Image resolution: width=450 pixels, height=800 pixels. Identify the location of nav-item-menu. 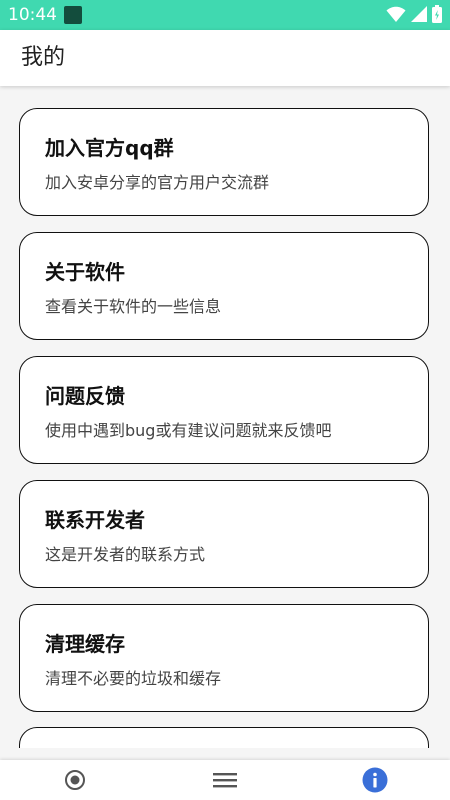
(225, 780).